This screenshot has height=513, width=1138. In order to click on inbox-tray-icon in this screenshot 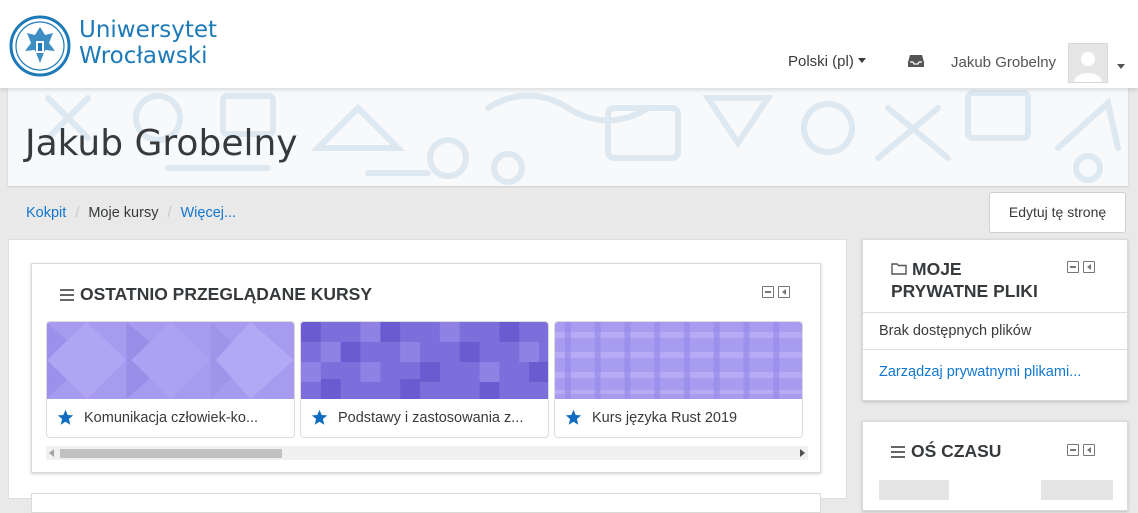, I will do `click(916, 61)`.